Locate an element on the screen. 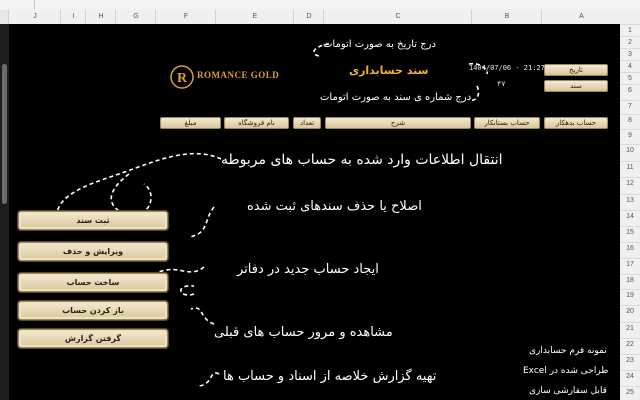 This screenshot has width=640, height=400. row-header: 16 is located at coordinates (630, 248).